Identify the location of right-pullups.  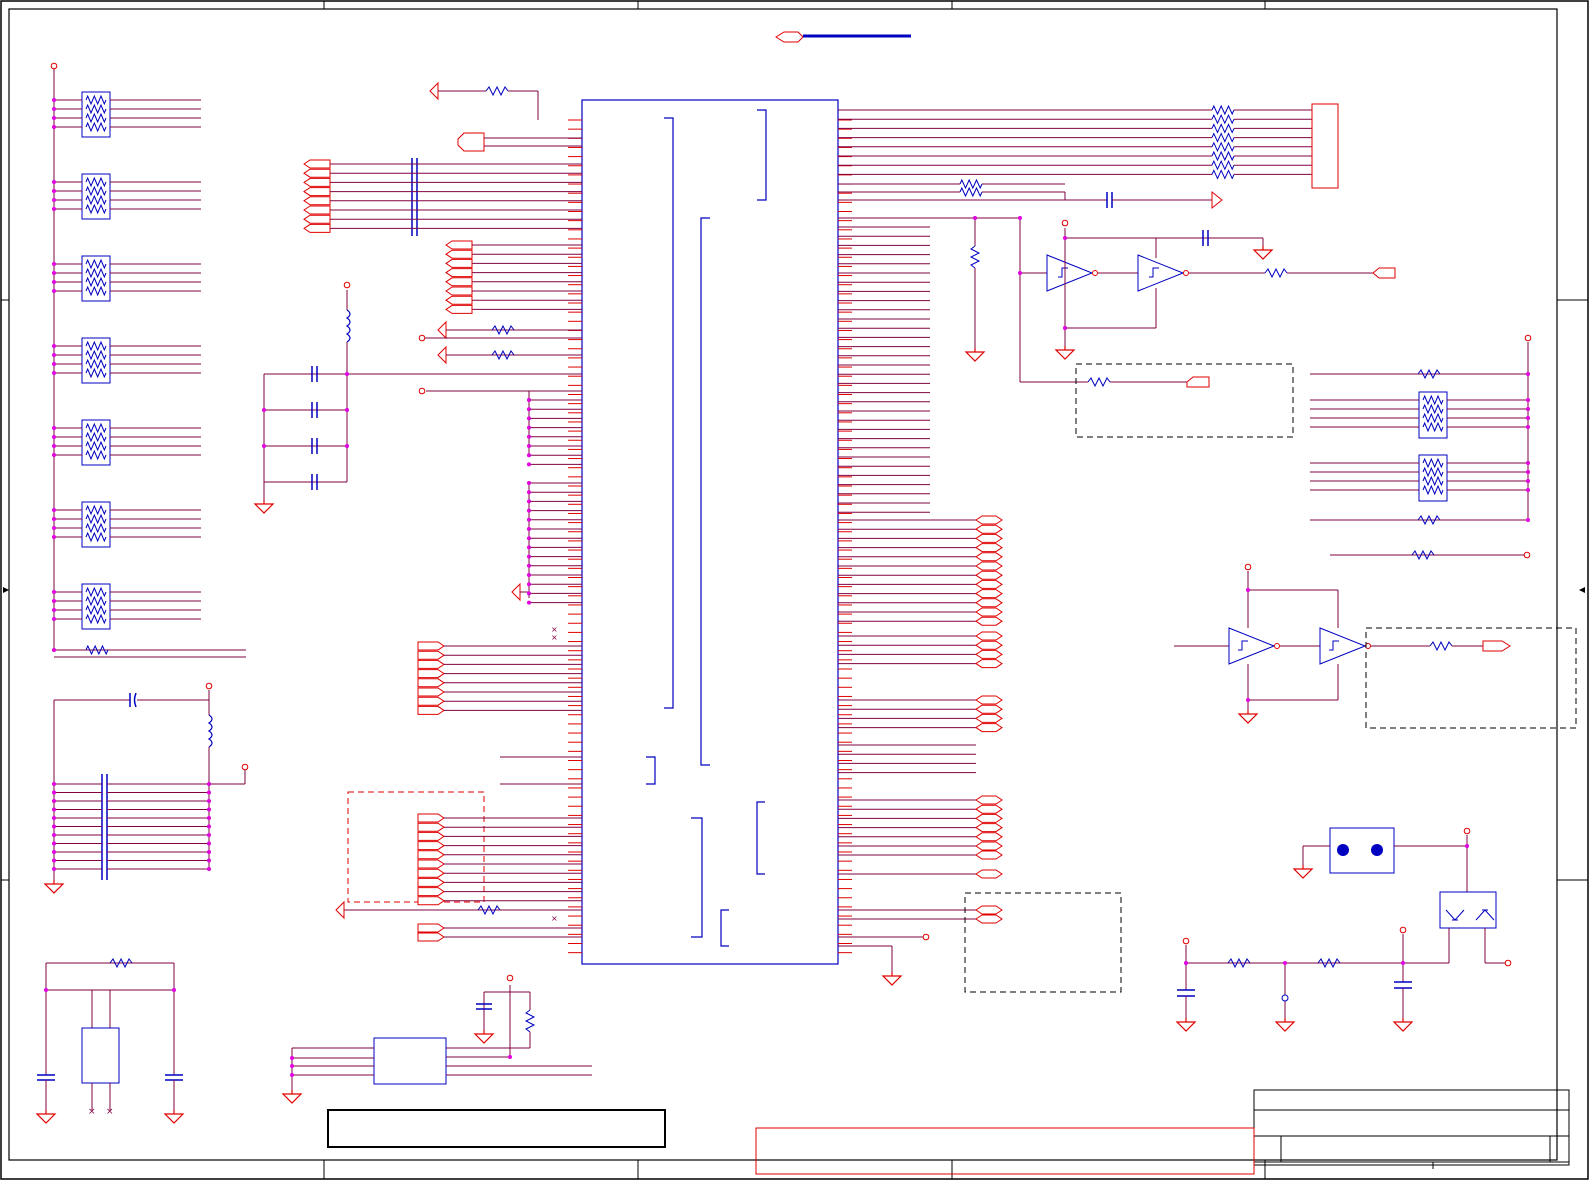
(1421, 447).